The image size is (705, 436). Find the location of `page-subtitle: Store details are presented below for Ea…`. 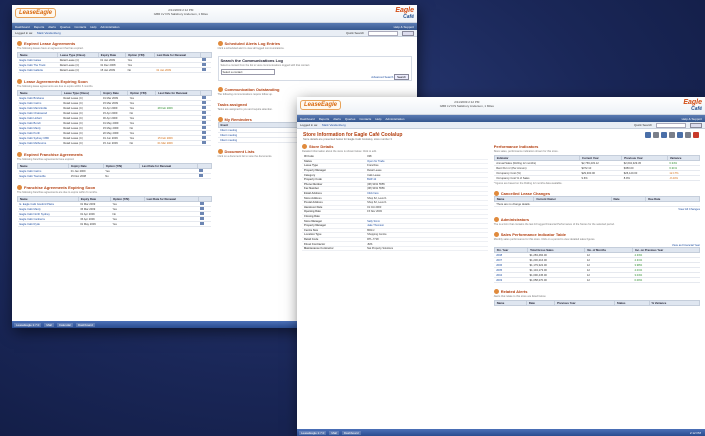

page-subtitle: Store details are presented below for Ea… is located at coordinates (347, 139).